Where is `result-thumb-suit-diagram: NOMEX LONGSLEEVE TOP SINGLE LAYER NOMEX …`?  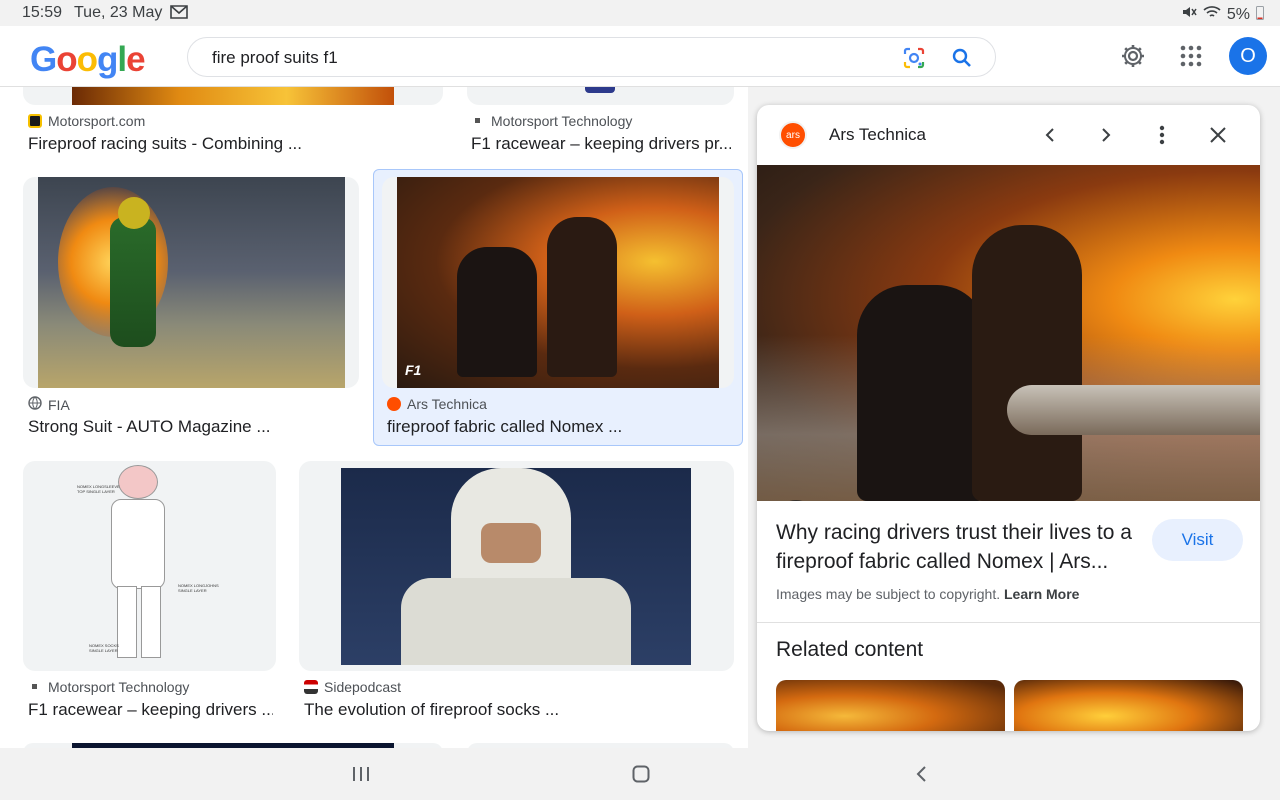 result-thumb-suit-diagram: NOMEX LONGSLEEVE TOP SINGLE LAYER NOMEX … is located at coordinates (149, 566).